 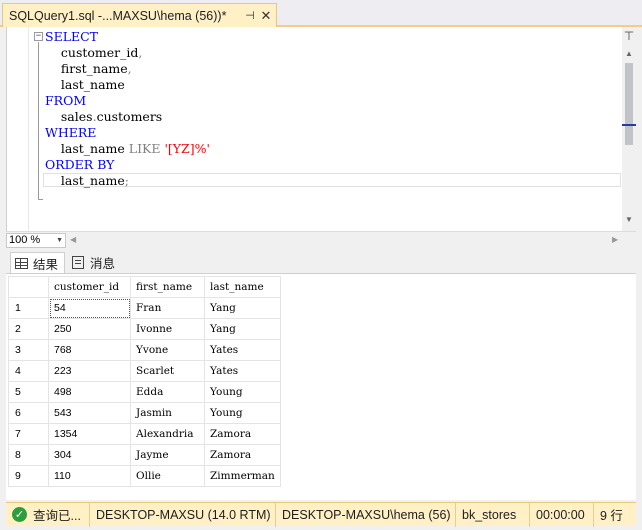 I want to click on tab-messages: 消息, so click(x=94, y=262).